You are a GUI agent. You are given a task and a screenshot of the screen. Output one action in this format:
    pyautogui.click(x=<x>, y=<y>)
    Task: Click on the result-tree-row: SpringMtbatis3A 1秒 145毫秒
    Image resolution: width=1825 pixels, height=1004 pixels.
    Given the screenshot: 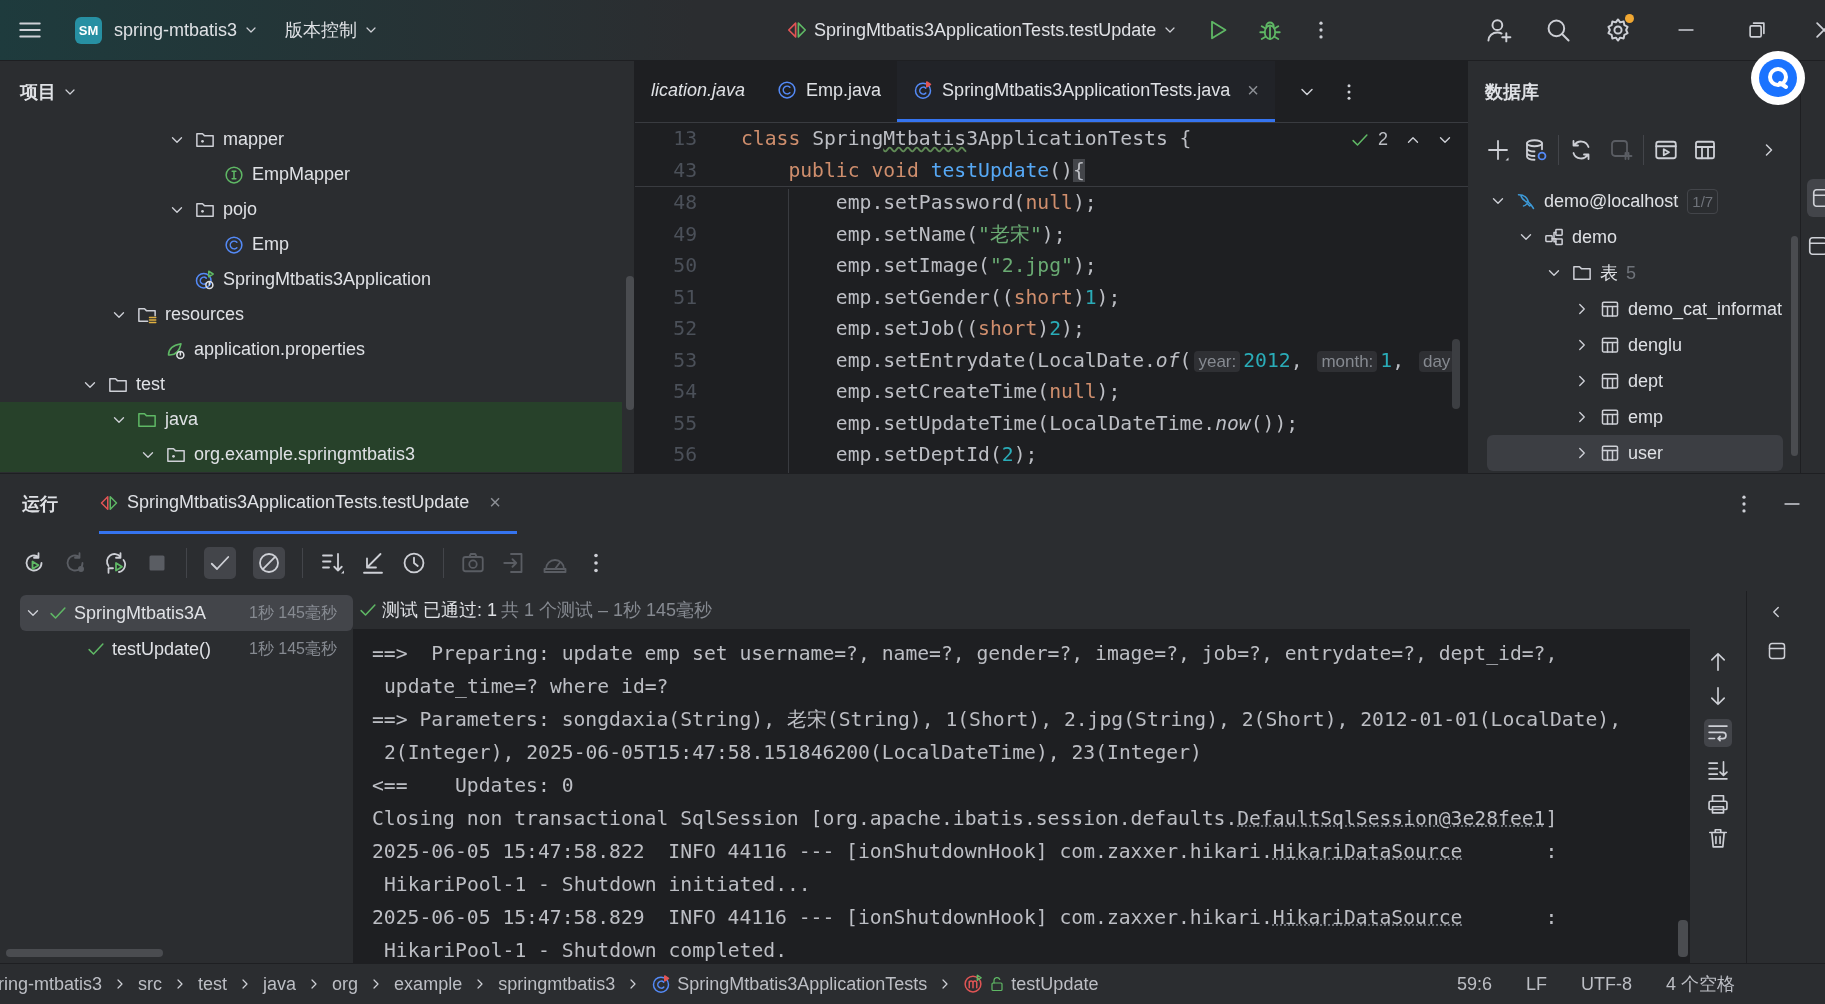 What is the action you would take?
    pyautogui.click(x=186, y=613)
    